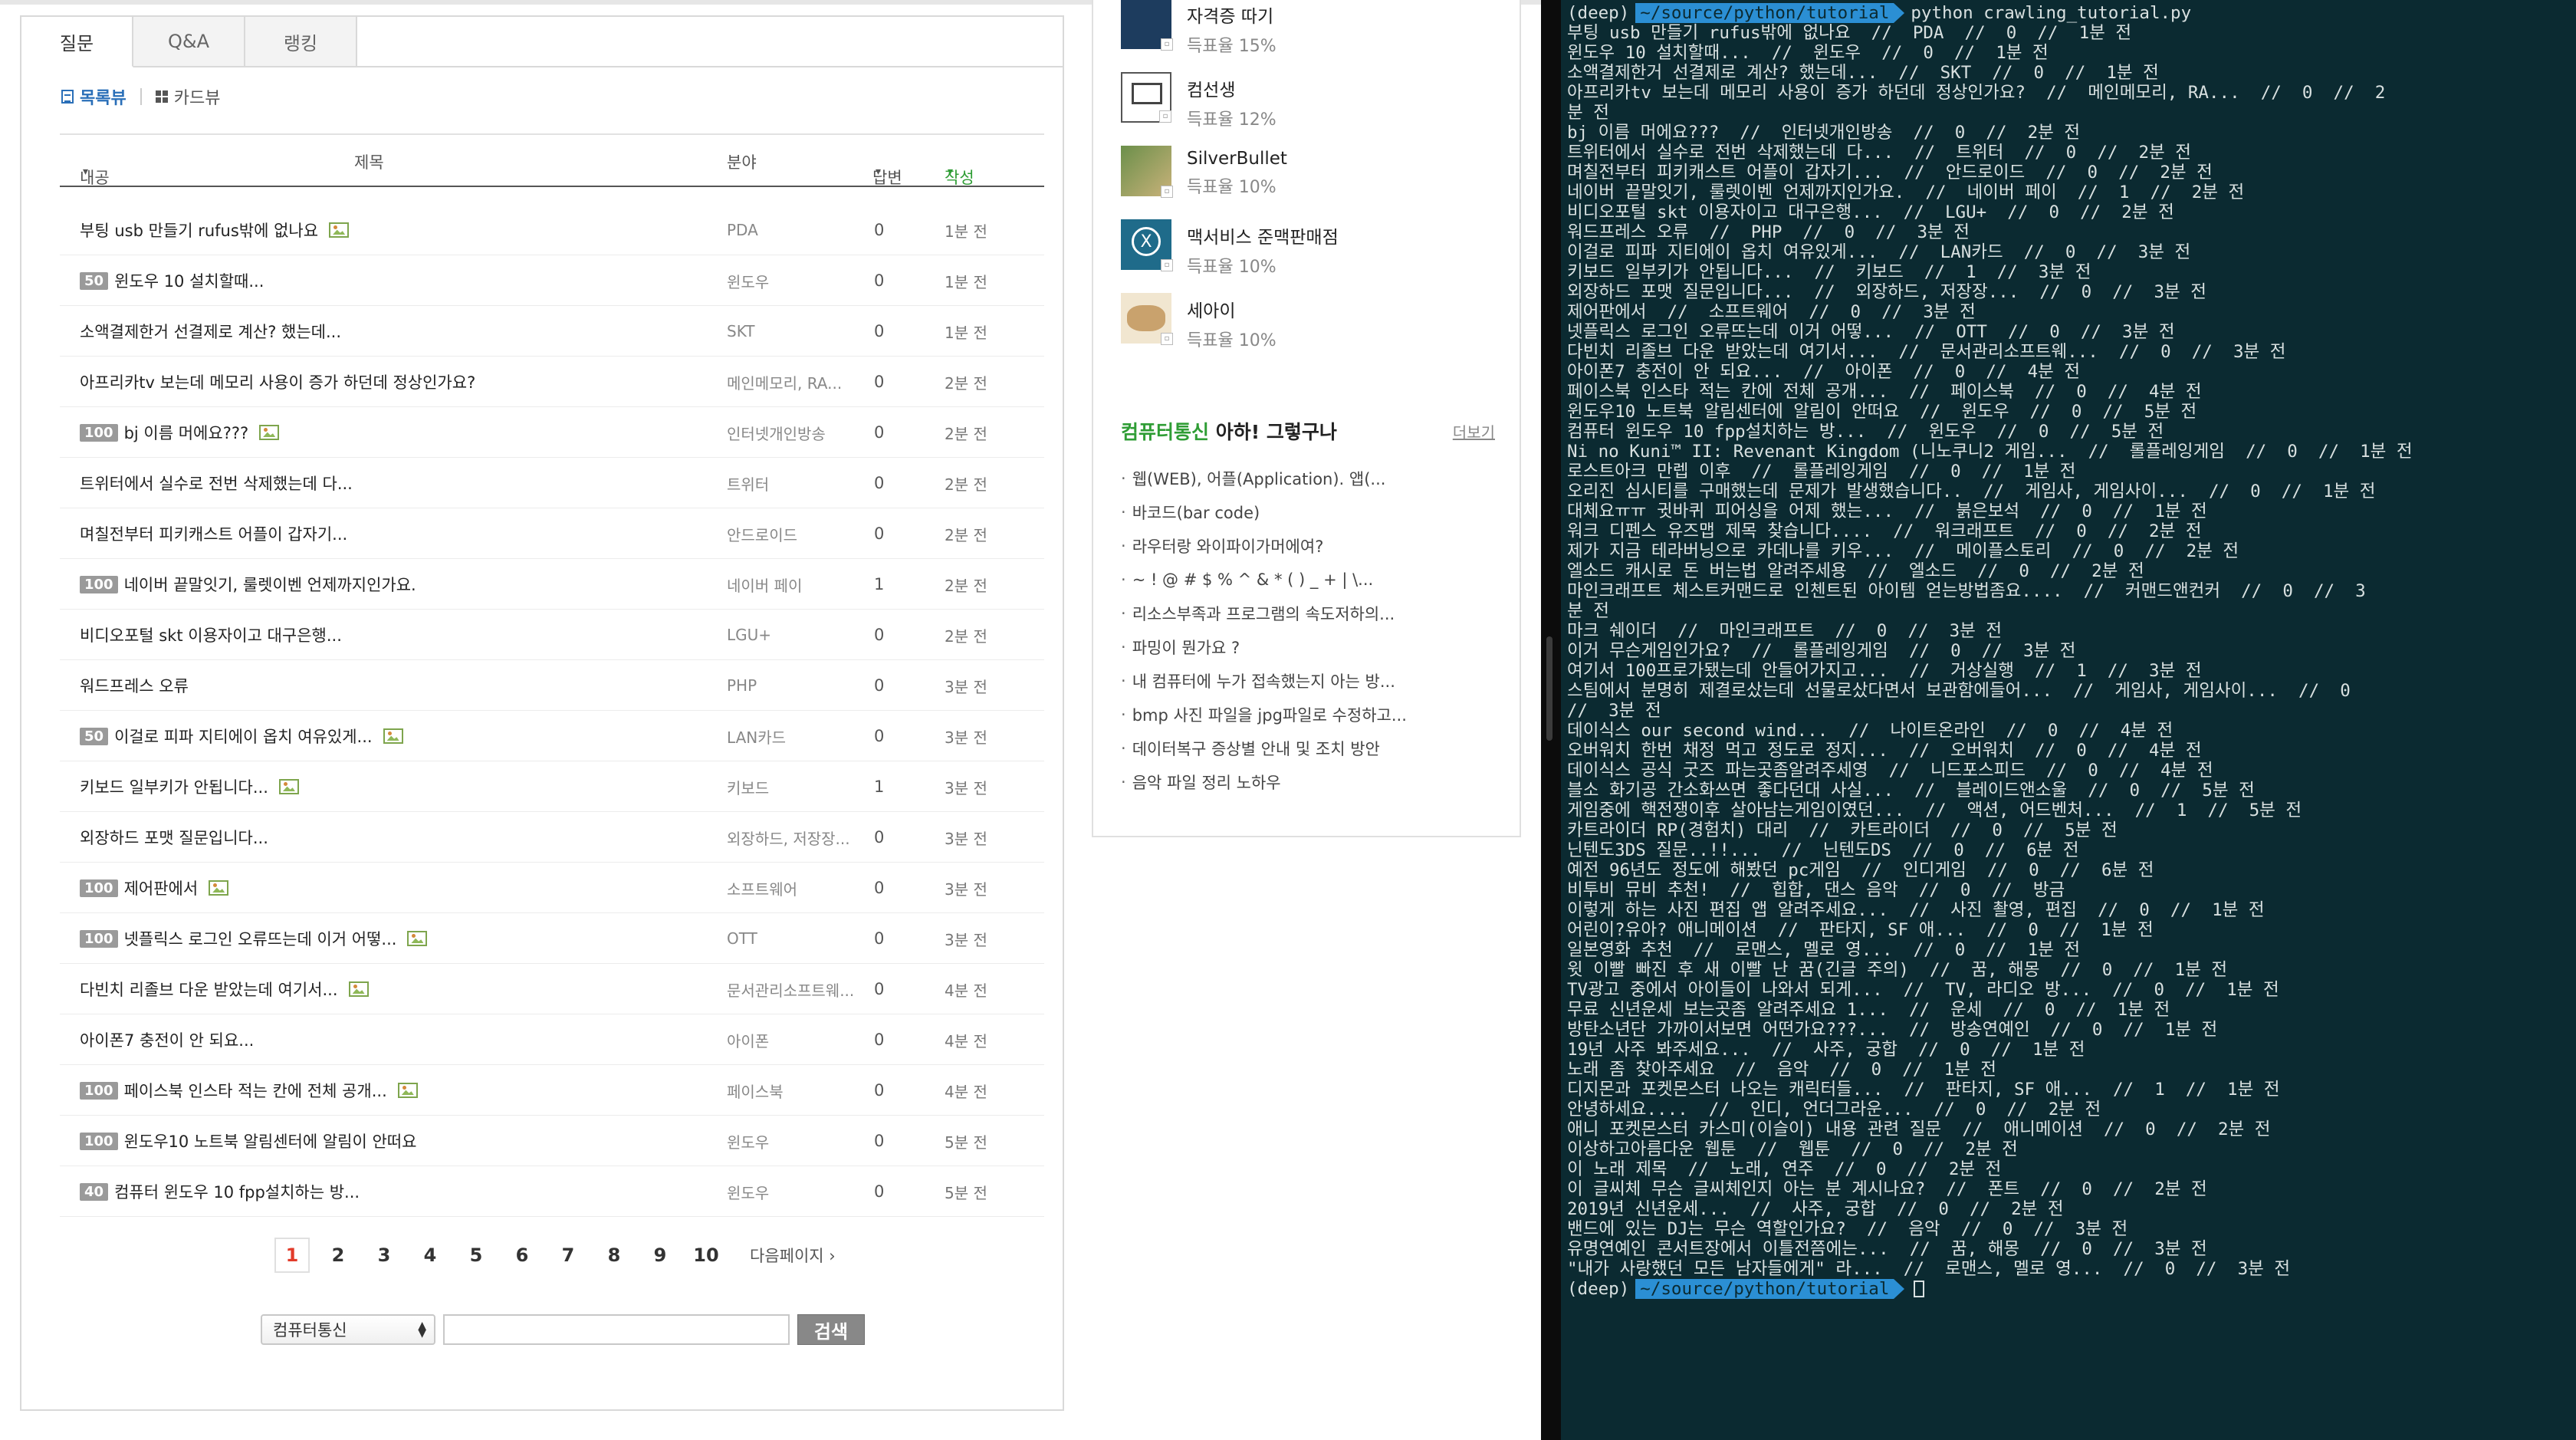 This screenshot has width=2576, height=1440. What do you see at coordinates (270, 1140) in the screenshot?
I see `question-title: 윈도우10 노트북 알림센터에 알림이 안떠요` at bounding box center [270, 1140].